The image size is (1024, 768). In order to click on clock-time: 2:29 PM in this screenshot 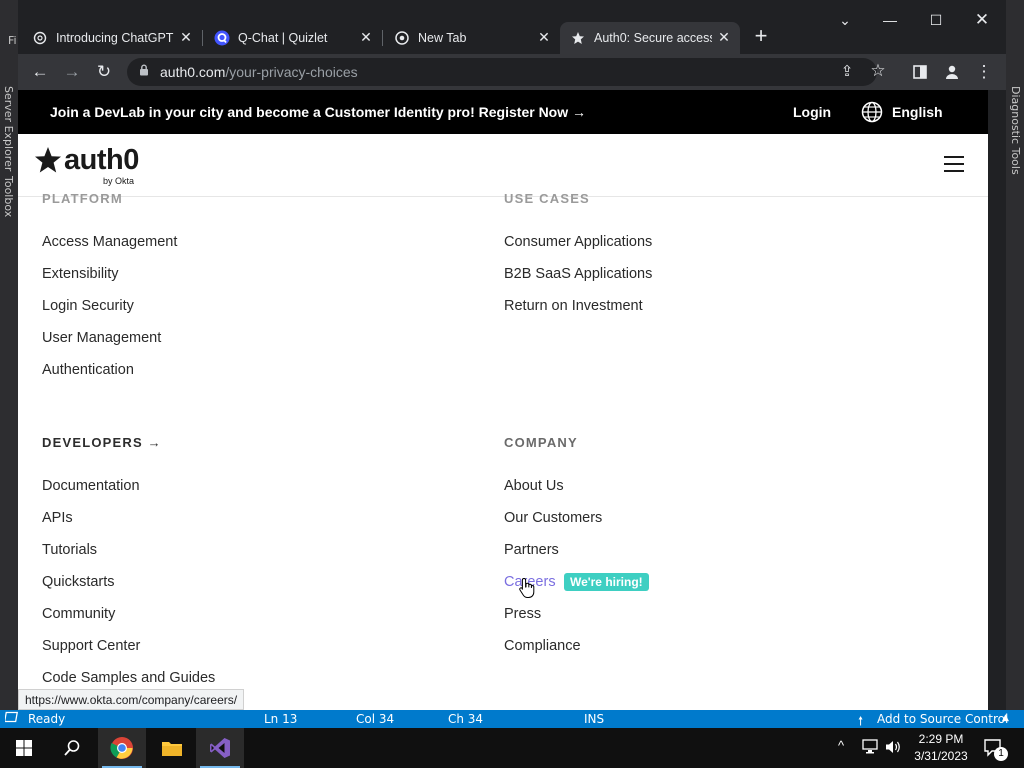, I will do `click(941, 739)`.